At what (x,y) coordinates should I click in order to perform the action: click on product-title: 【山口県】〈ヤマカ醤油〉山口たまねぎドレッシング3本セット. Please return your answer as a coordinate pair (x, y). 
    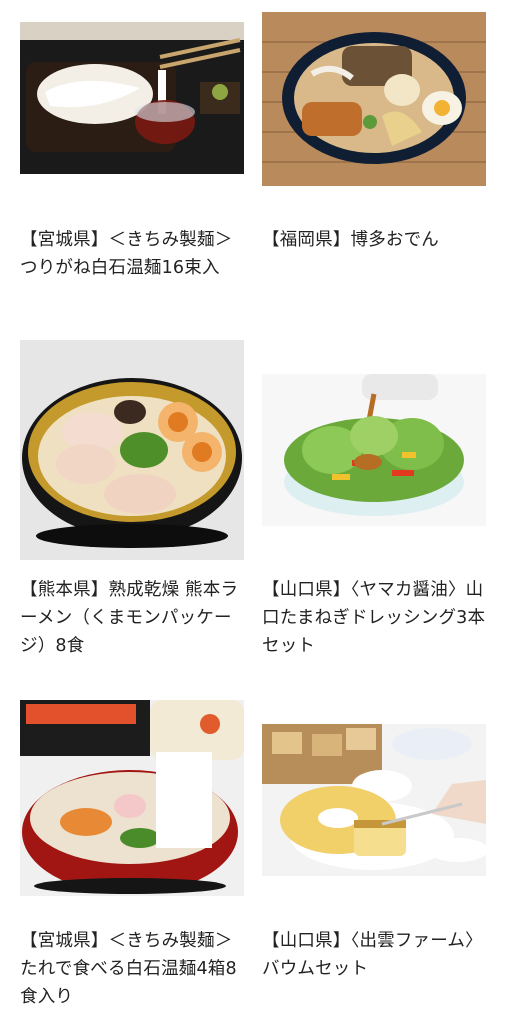
    Looking at the image, I should click on (374, 618).